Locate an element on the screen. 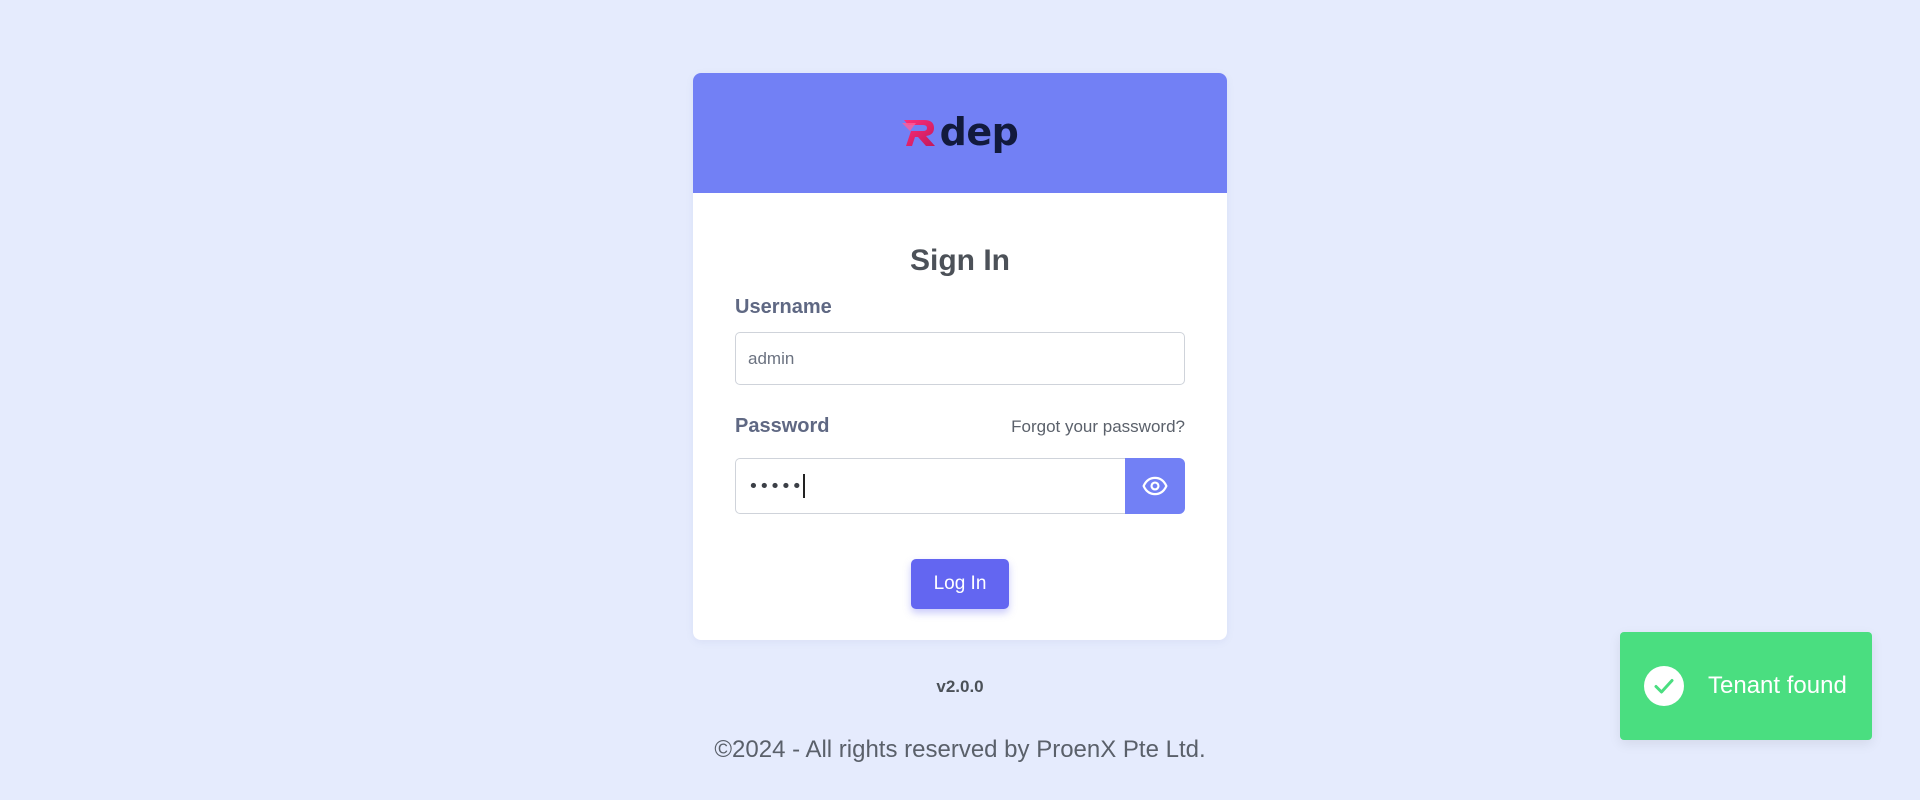 The height and width of the screenshot is (800, 1920). username-label: Username is located at coordinates (783, 307).